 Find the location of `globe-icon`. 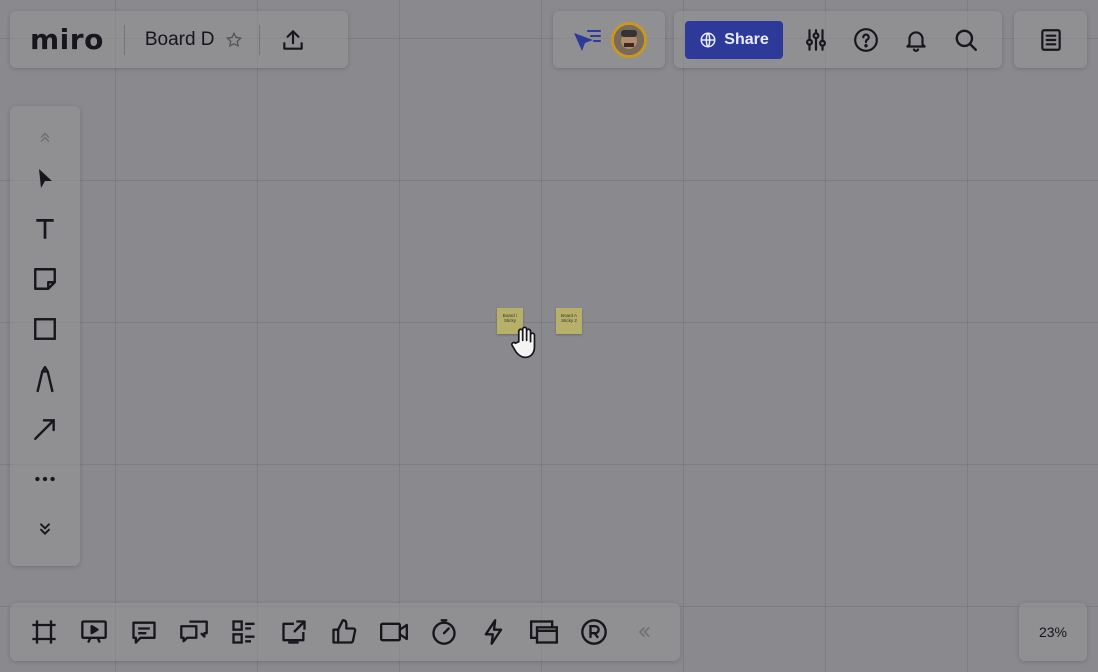

globe-icon is located at coordinates (708, 39).